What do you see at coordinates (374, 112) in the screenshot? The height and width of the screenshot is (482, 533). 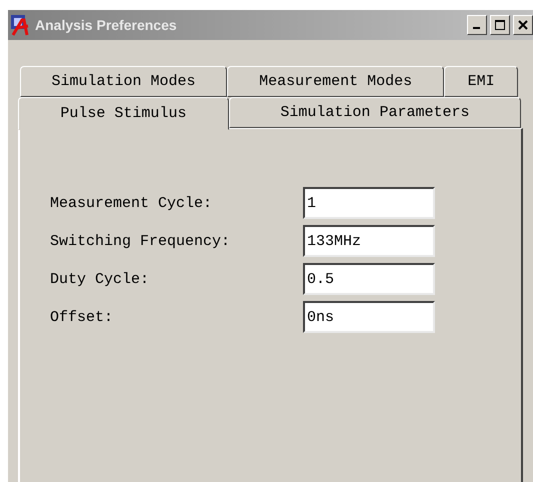 I see `tab: Simulation Parameters` at bounding box center [374, 112].